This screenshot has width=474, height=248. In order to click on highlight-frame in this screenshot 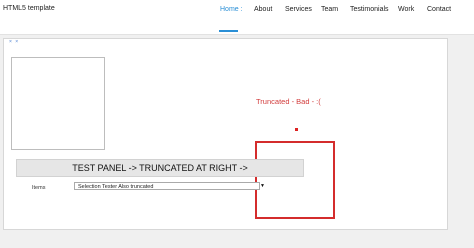, I will do `click(295, 180)`.